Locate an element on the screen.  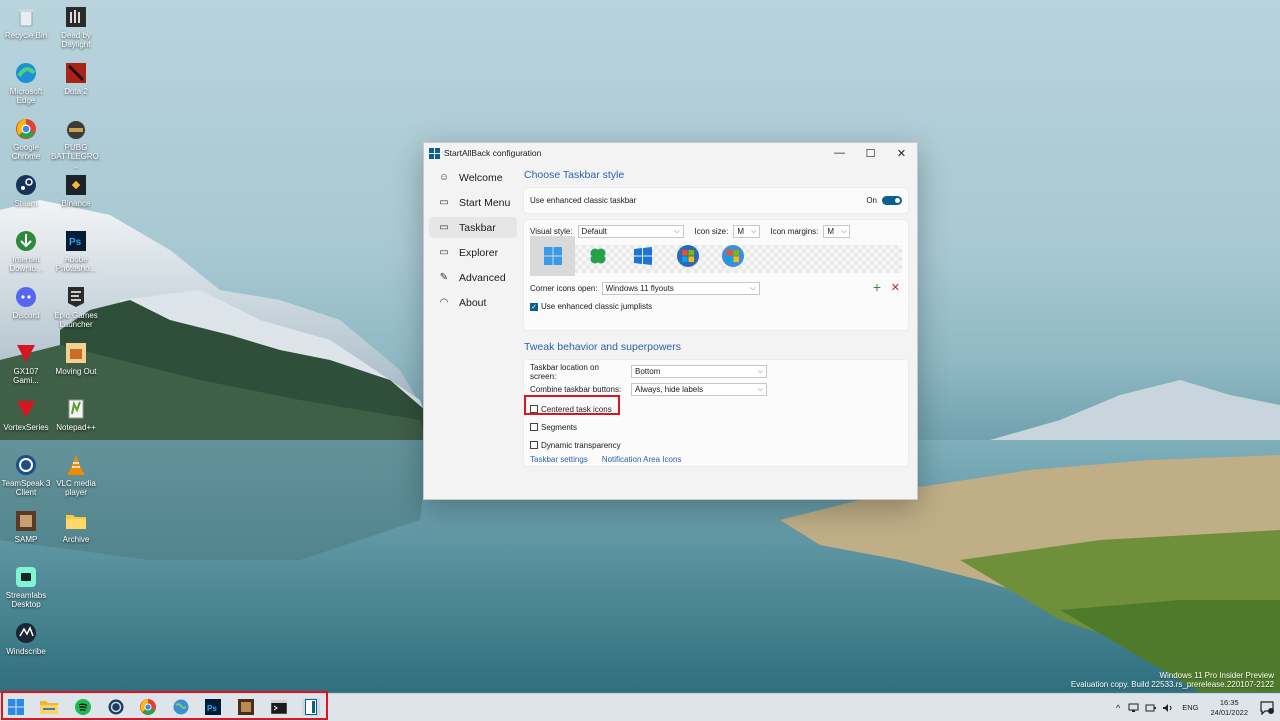
style-option-windows11 is located at coordinates (552, 256).